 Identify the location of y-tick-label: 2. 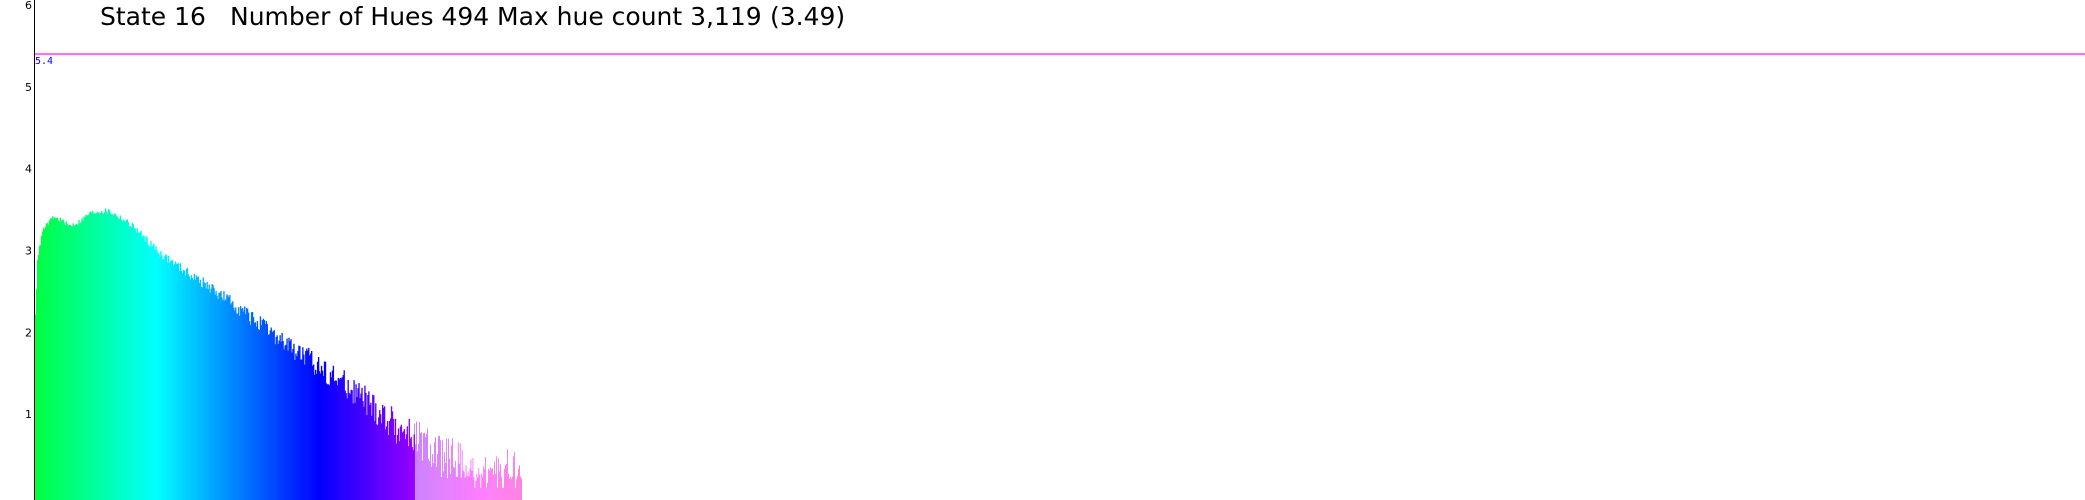
(28, 332).